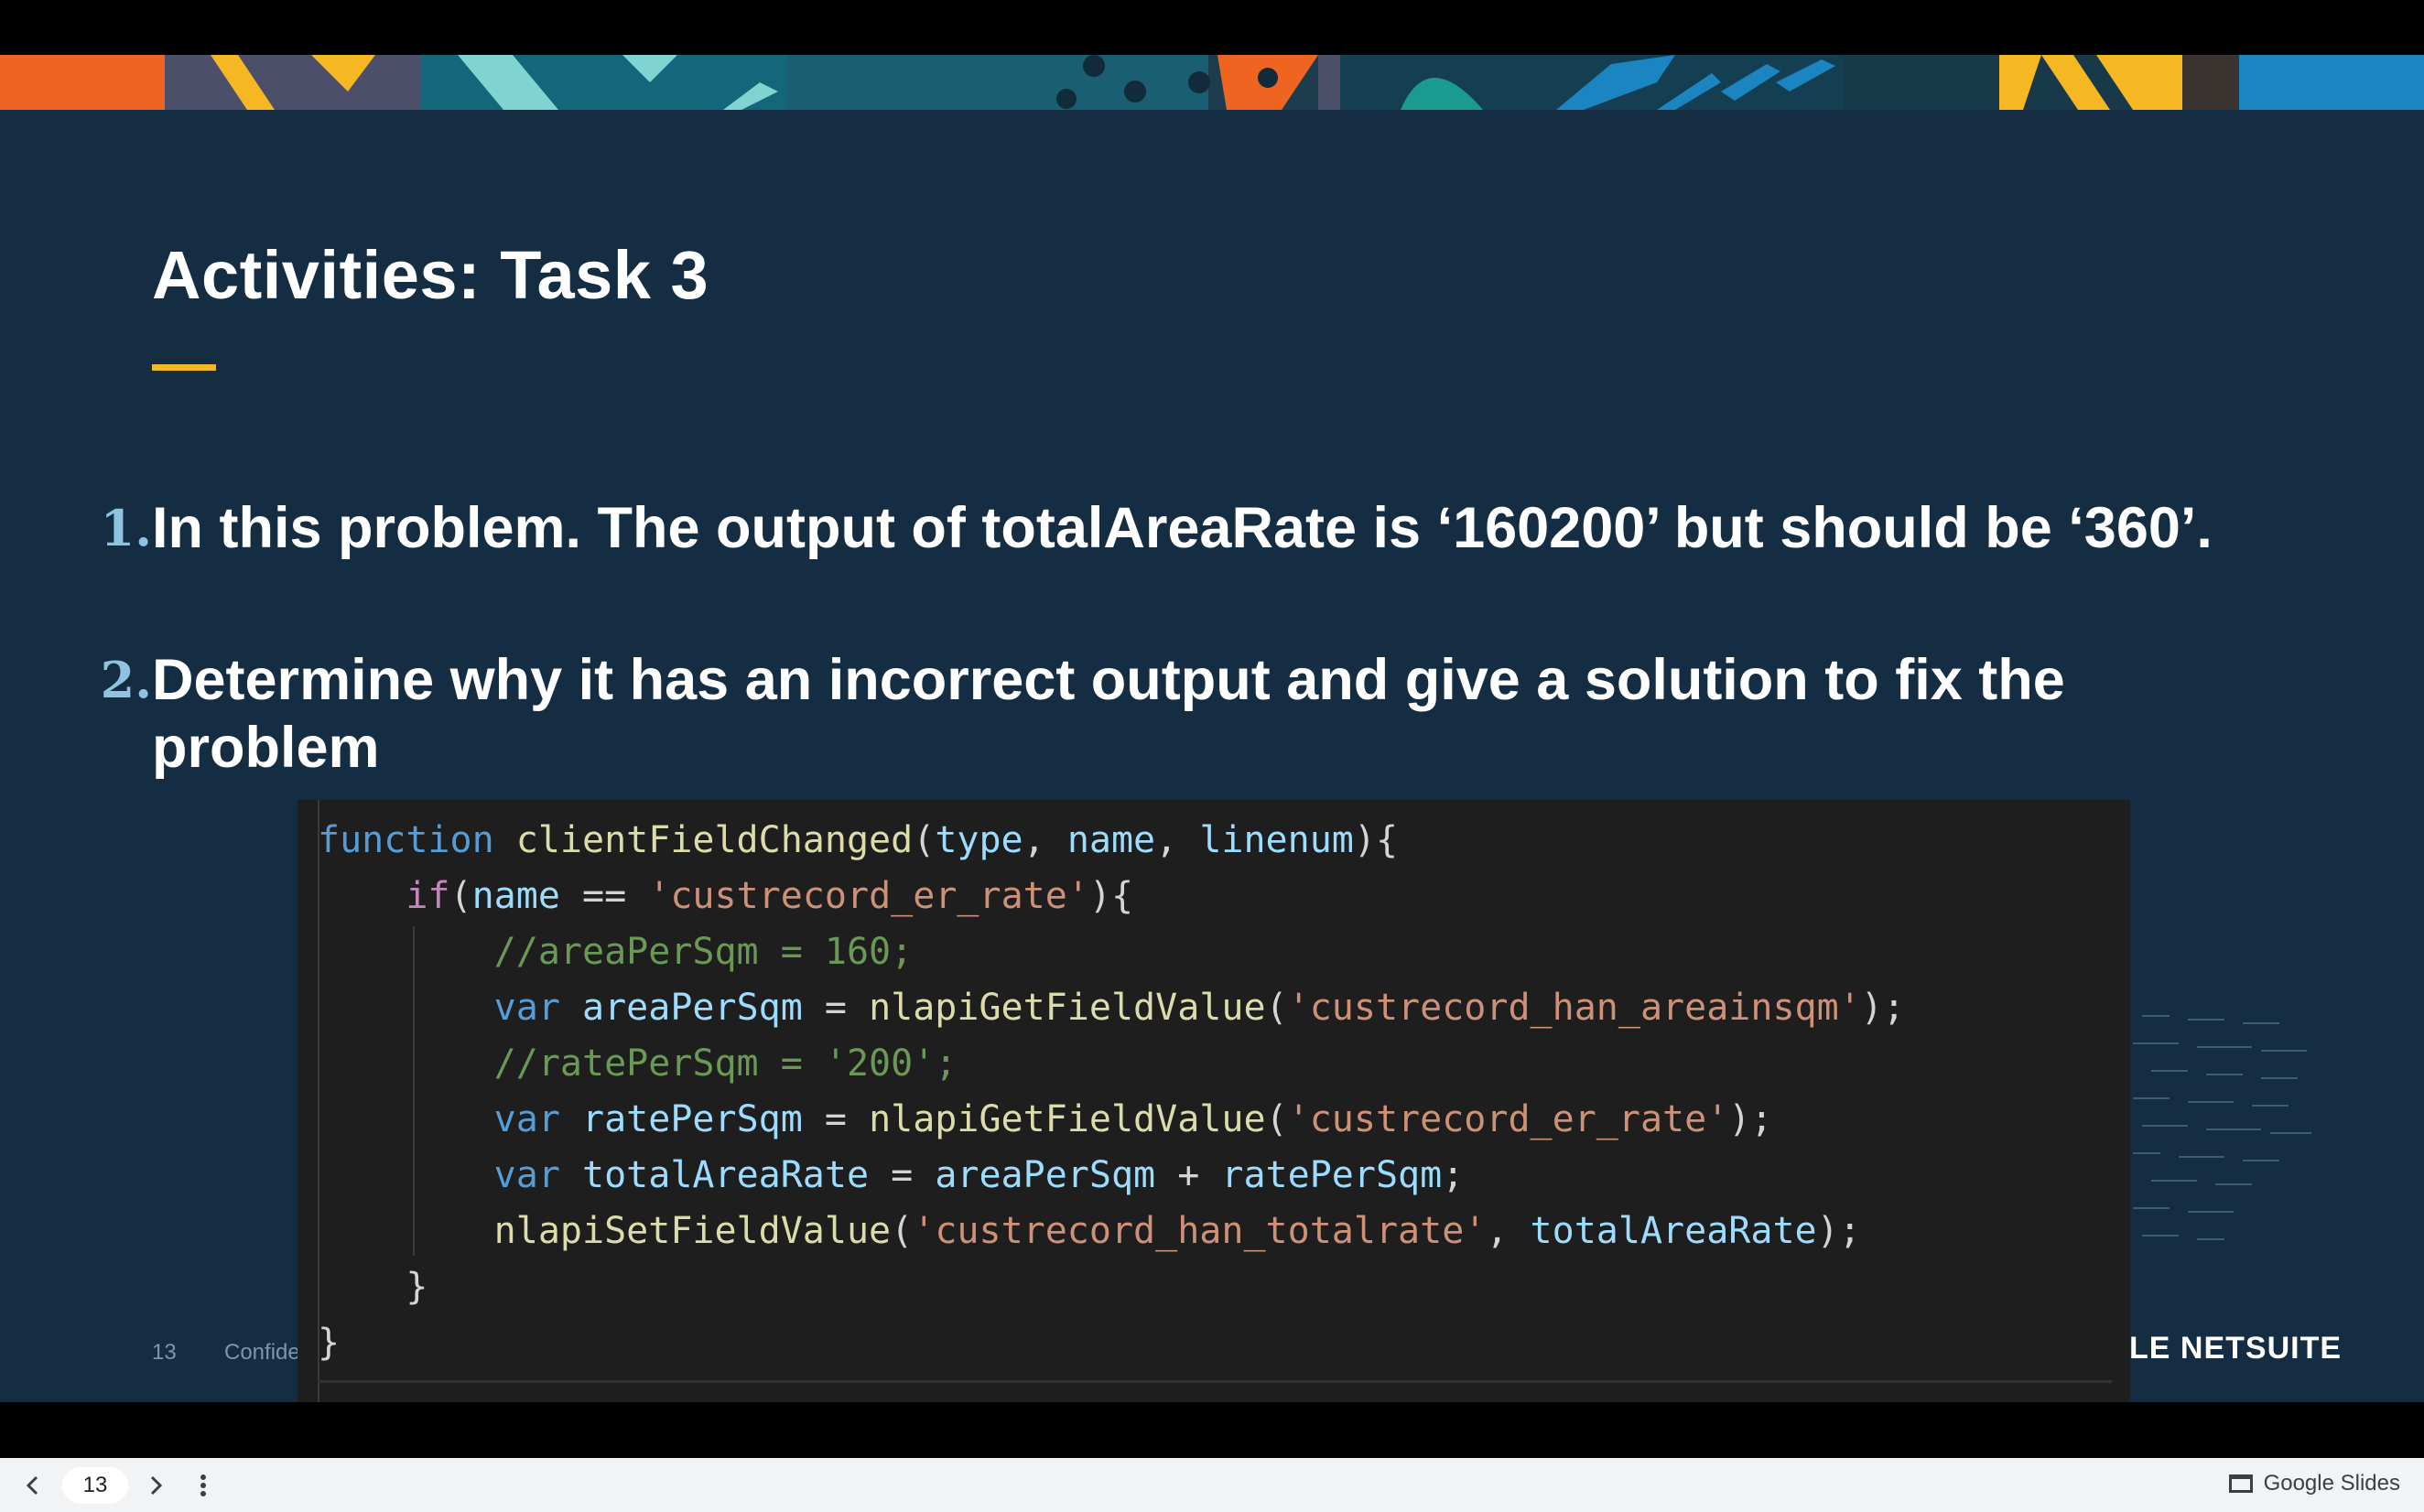  I want to click on list-number: 2., so click(126, 680).